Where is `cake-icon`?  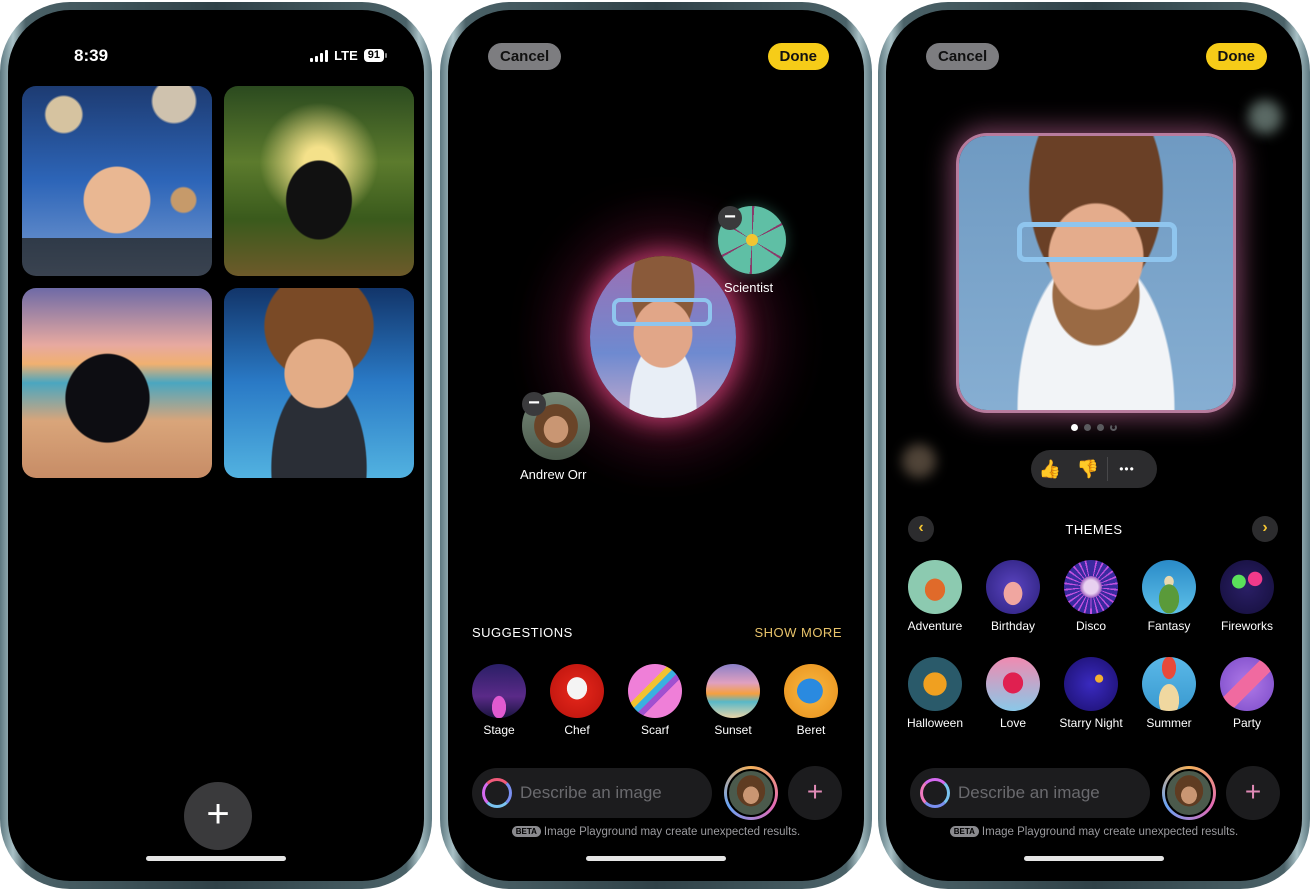
cake-icon is located at coordinates (1013, 587).